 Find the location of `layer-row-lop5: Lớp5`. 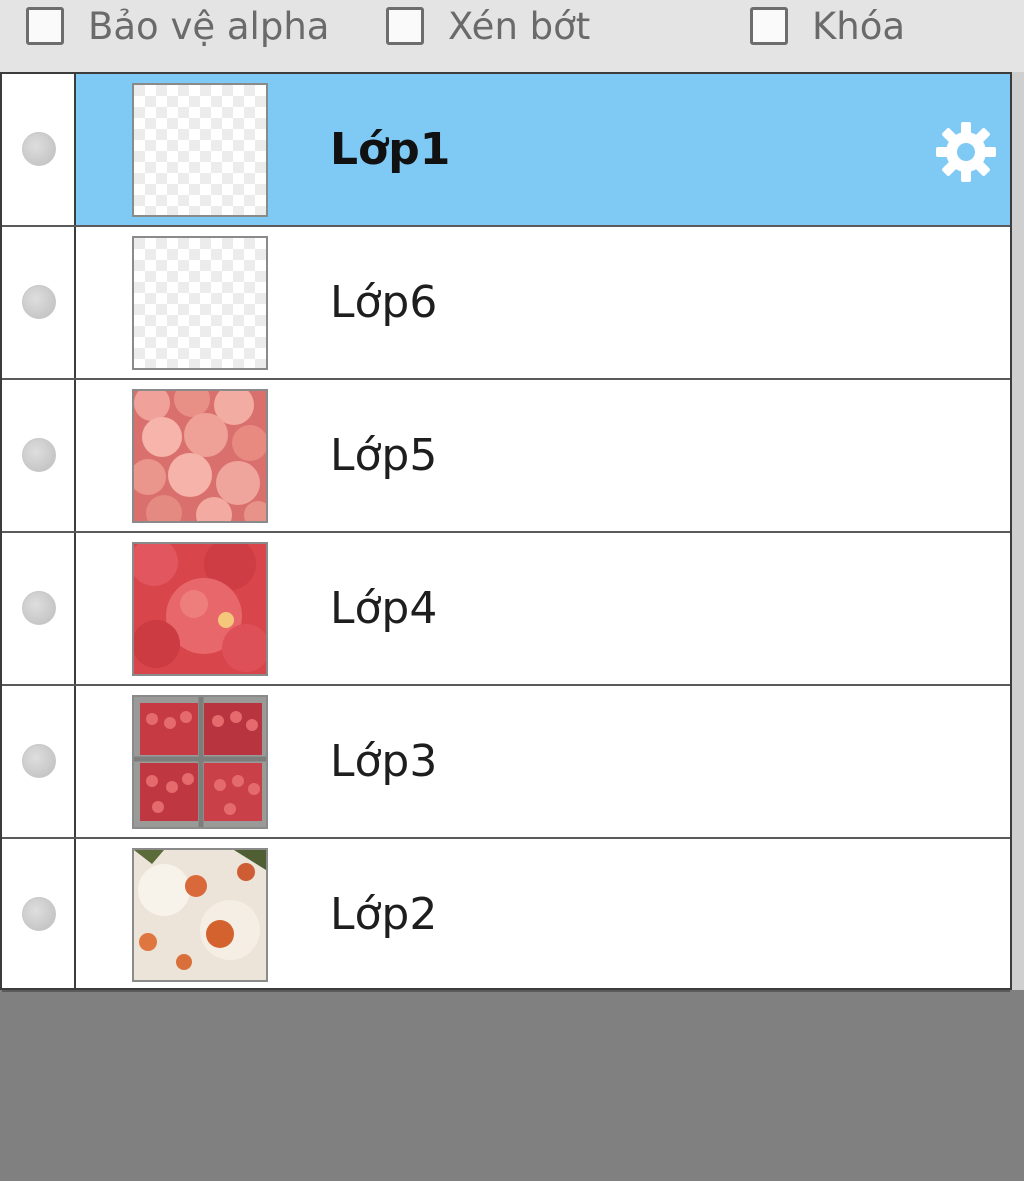

layer-row-lop5: Lớp5 is located at coordinates (506, 456).